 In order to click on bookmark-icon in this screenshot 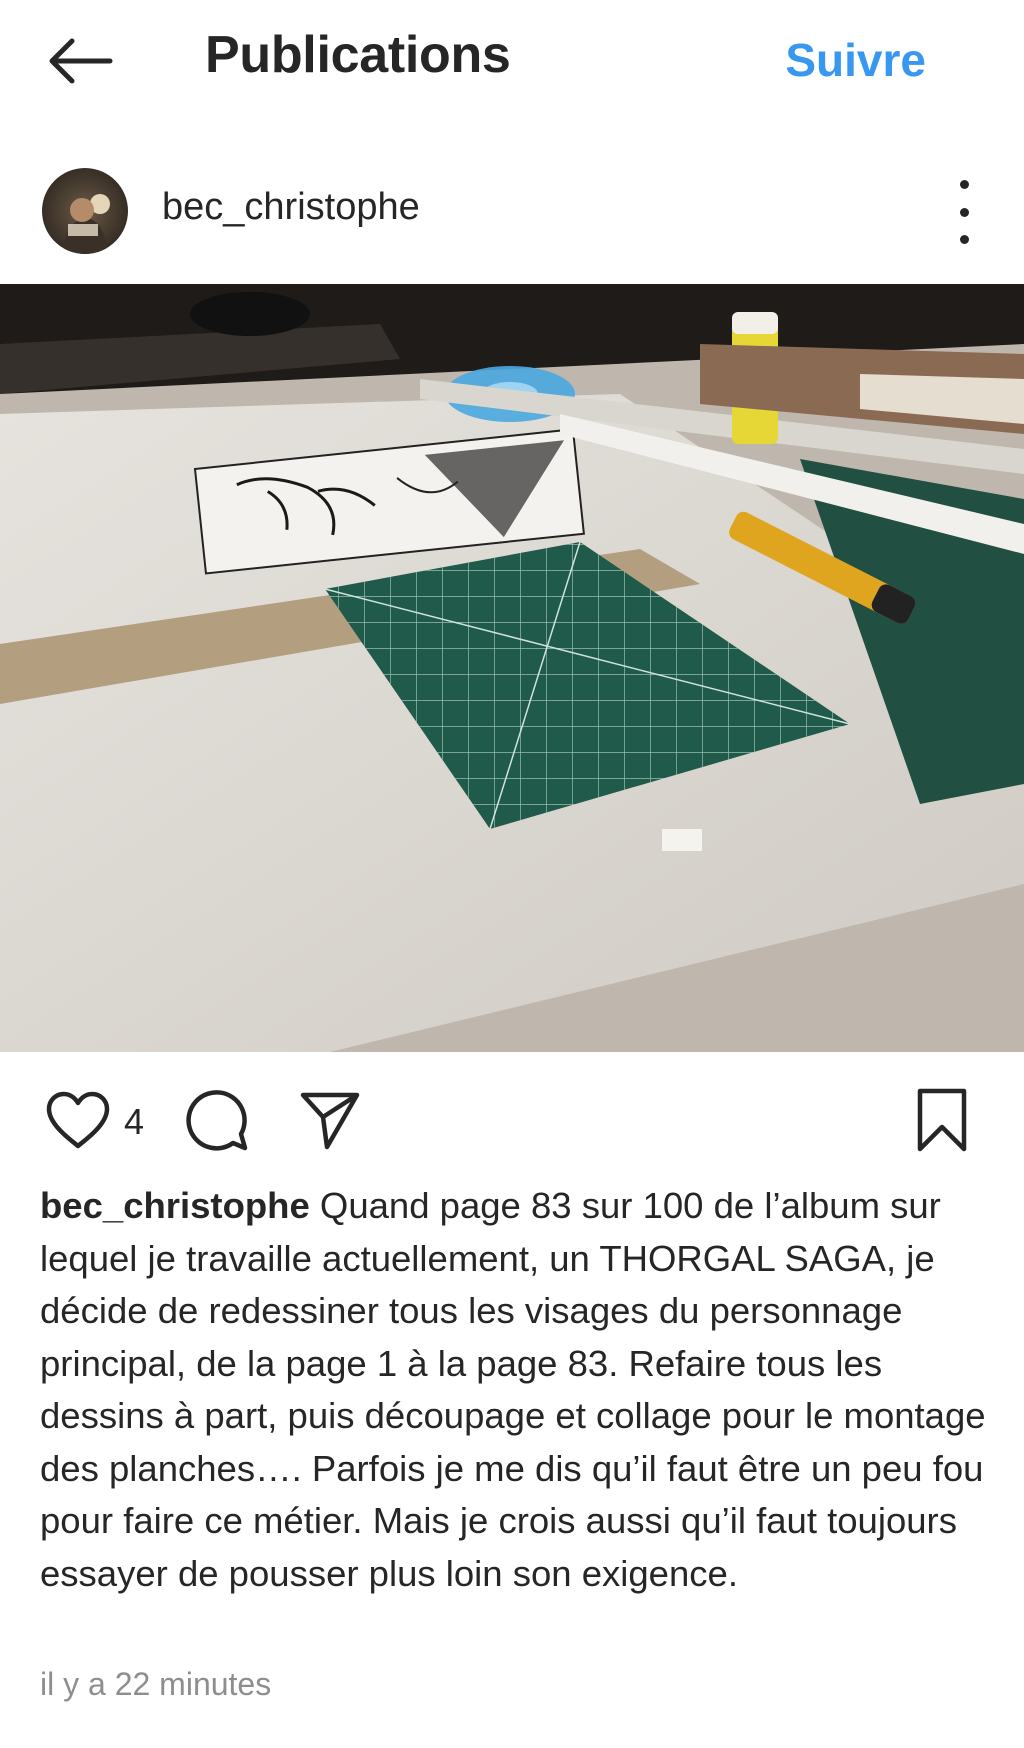, I will do `click(942, 1120)`.